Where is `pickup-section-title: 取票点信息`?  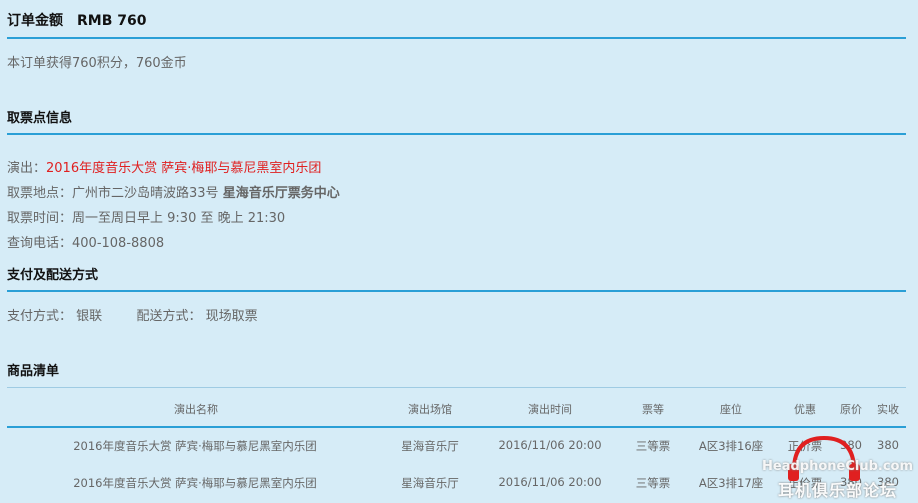
pickup-section-title: 取票点信息 is located at coordinates (40, 118).